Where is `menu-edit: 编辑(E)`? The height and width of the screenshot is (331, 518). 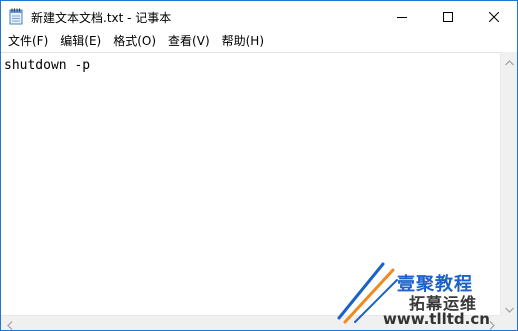
menu-edit: 编辑(E) is located at coordinates (80, 41).